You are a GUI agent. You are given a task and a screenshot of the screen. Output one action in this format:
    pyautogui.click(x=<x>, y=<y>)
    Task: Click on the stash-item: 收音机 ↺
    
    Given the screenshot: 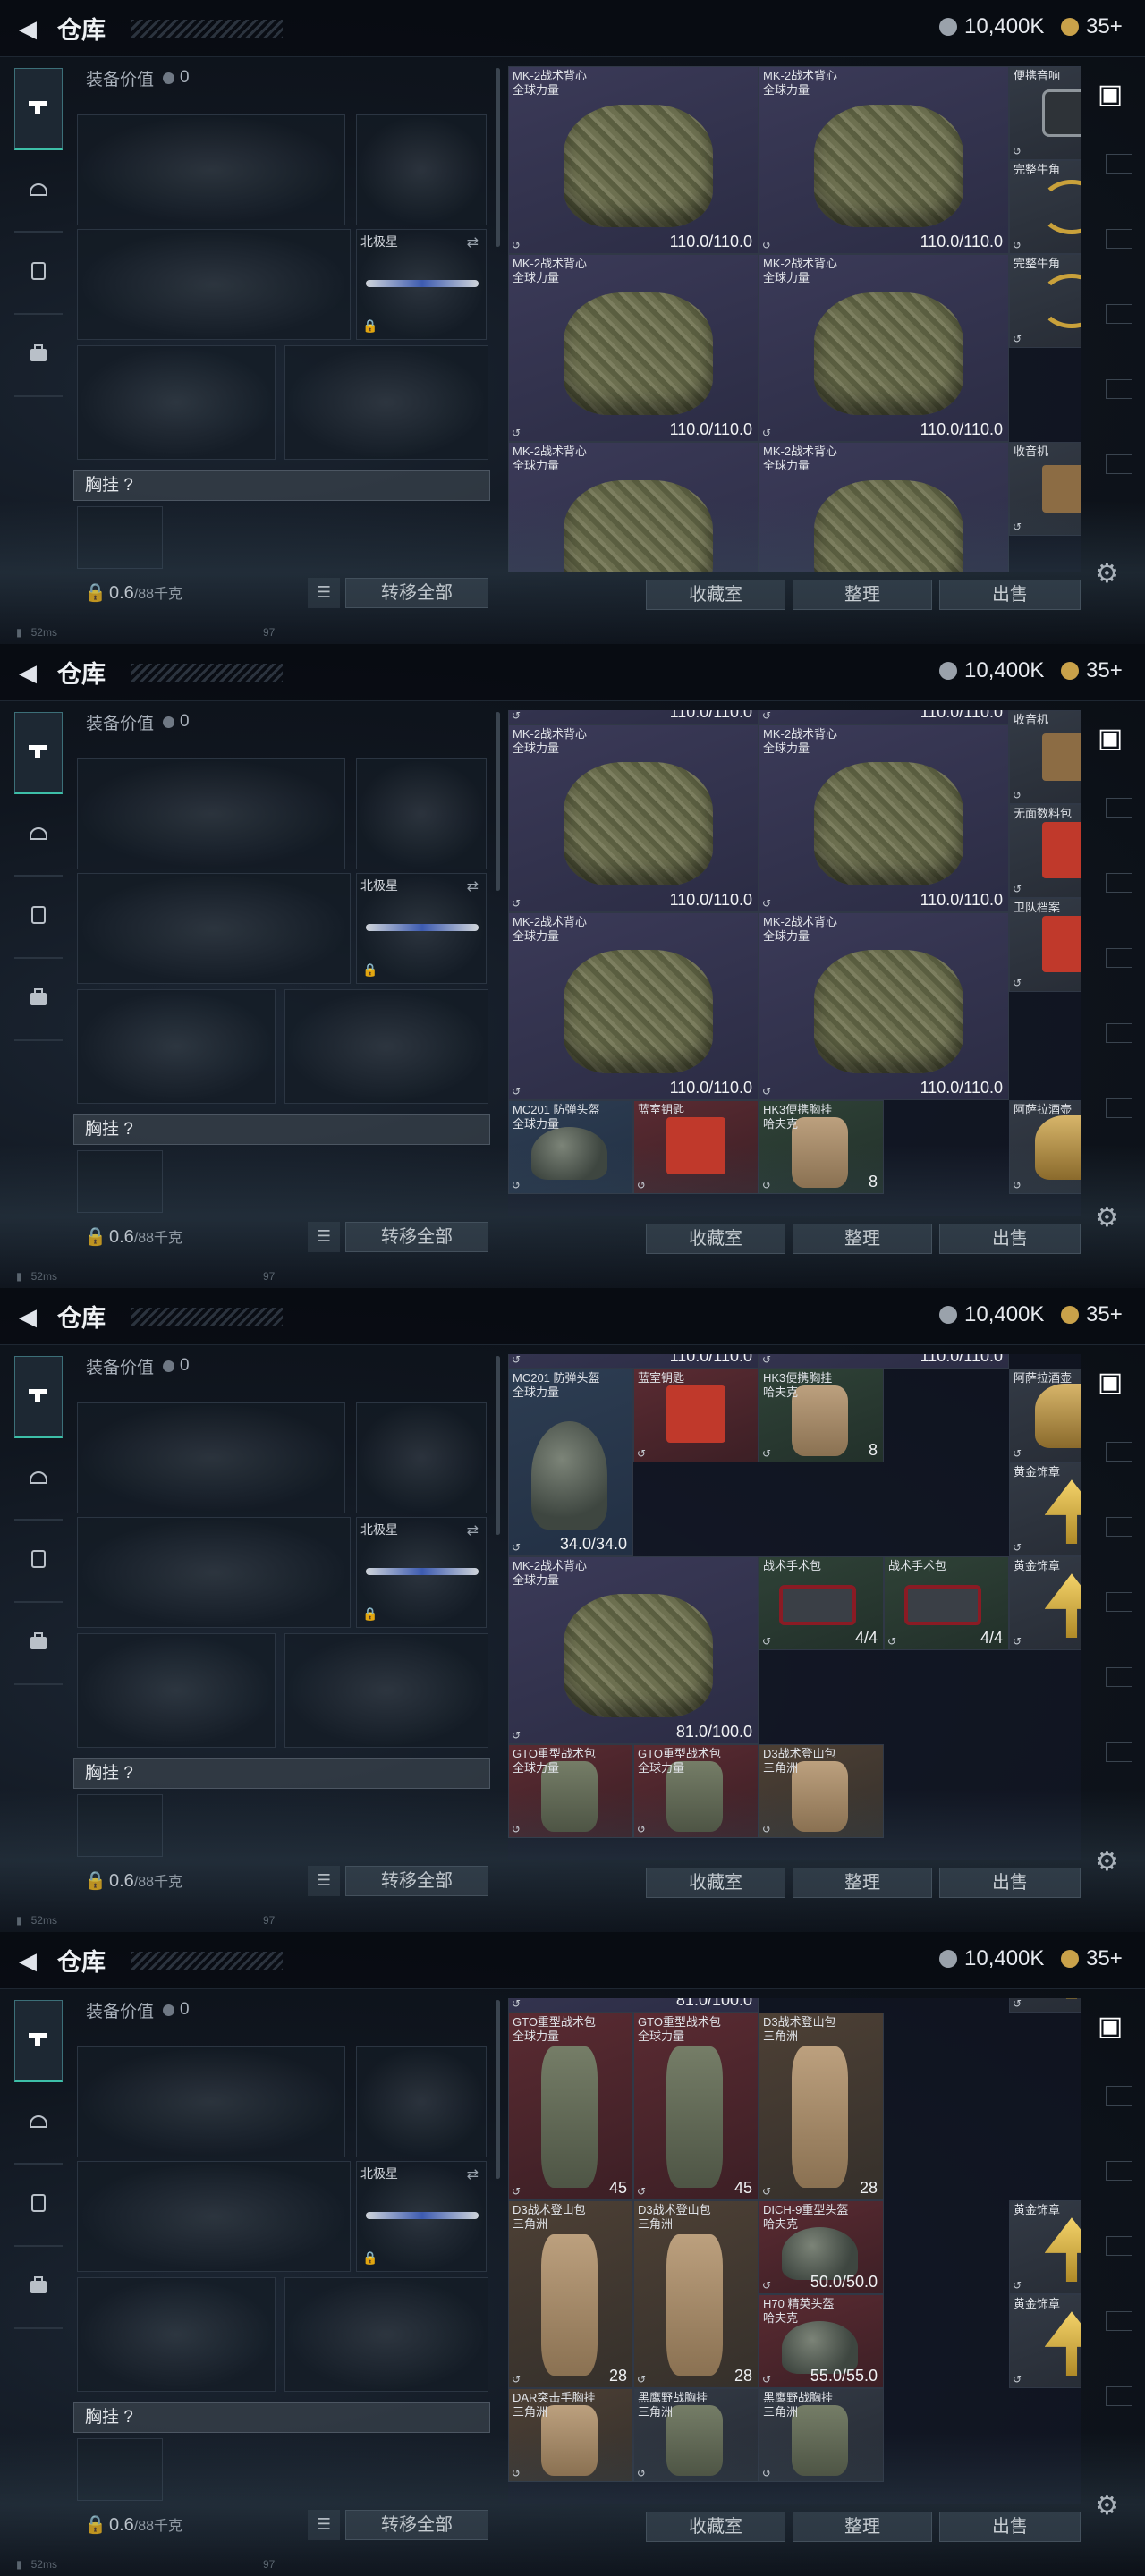 What is the action you would take?
    pyautogui.click(x=1045, y=489)
    